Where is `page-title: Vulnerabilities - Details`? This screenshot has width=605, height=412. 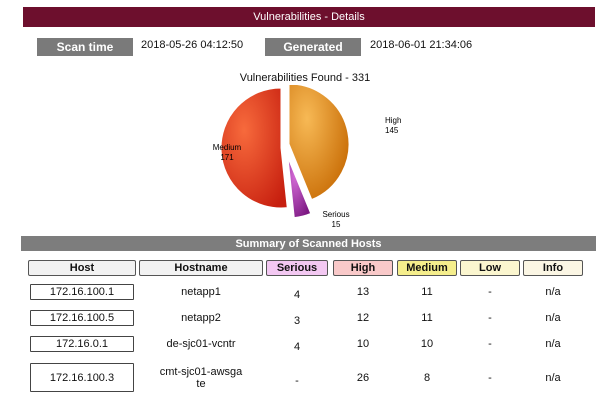
page-title: Vulnerabilities - Details is located at coordinates (309, 17).